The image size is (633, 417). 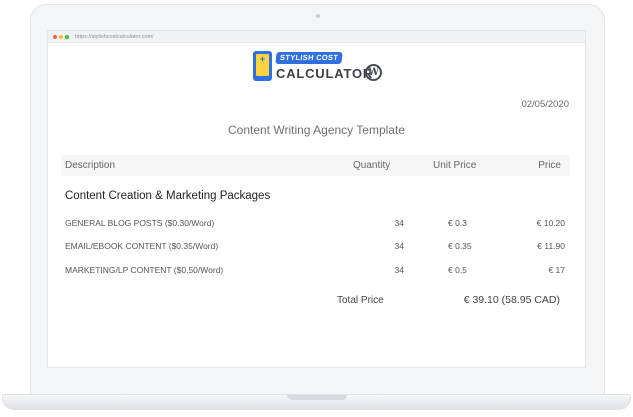 I want to click on header-quantity: Quantity, so click(x=372, y=165).